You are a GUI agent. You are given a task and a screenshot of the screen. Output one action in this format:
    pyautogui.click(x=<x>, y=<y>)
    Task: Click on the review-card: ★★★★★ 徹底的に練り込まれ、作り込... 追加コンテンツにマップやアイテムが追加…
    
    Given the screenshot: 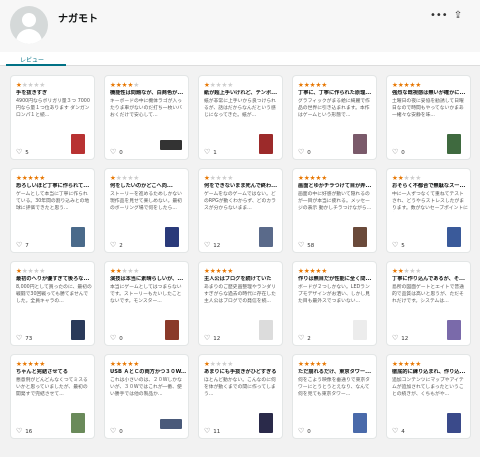 What is the action you would take?
    pyautogui.click(x=428, y=396)
    